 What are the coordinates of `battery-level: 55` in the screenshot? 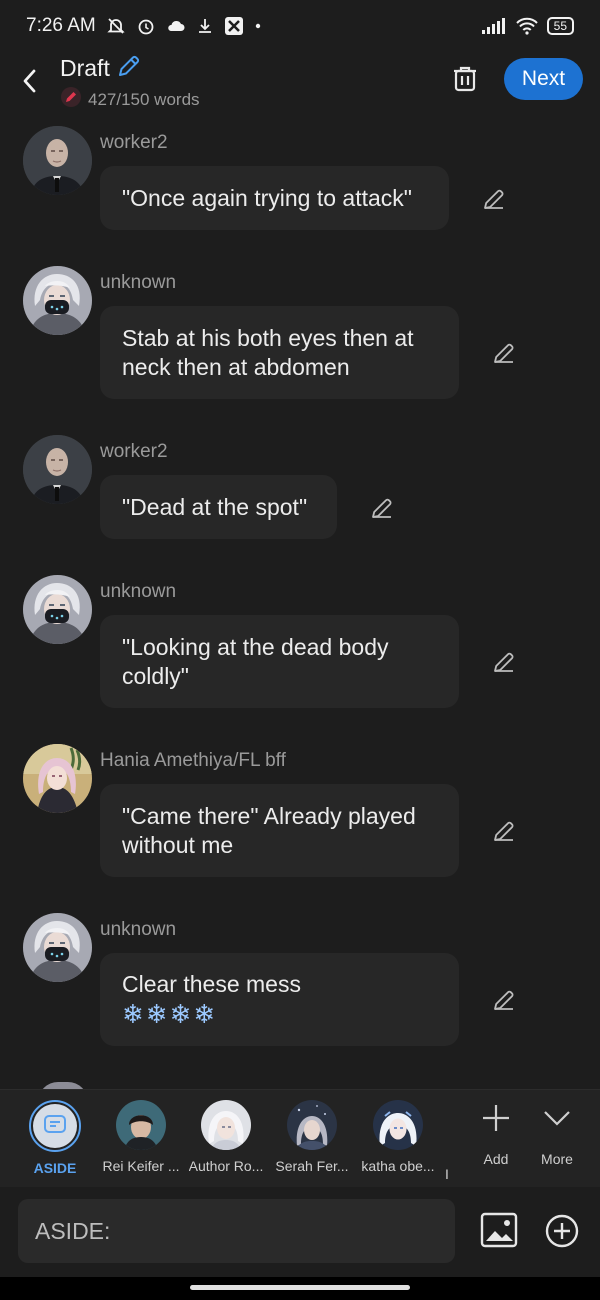 It's located at (560, 26).